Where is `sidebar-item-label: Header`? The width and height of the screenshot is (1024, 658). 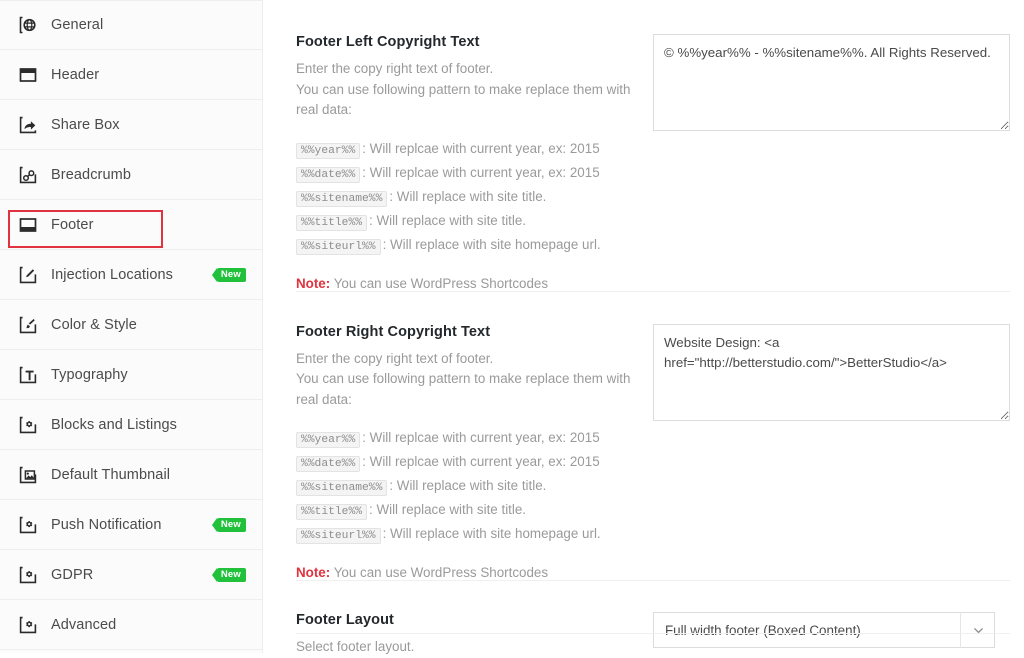
sidebar-item-label: Header is located at coordinates (75, 74).